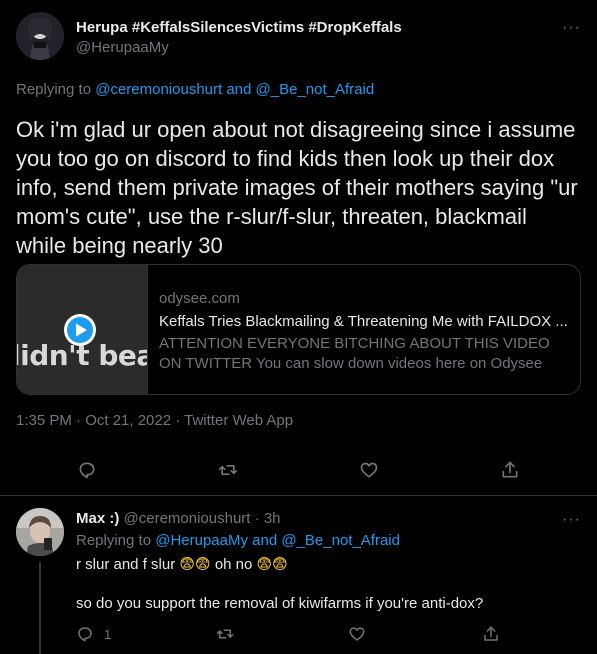 This screenshot has height=654, width=597. What do you see at coordinates (87, 470) in the screenshot?
I see `reply-icon` at bounding box center [87, 470].